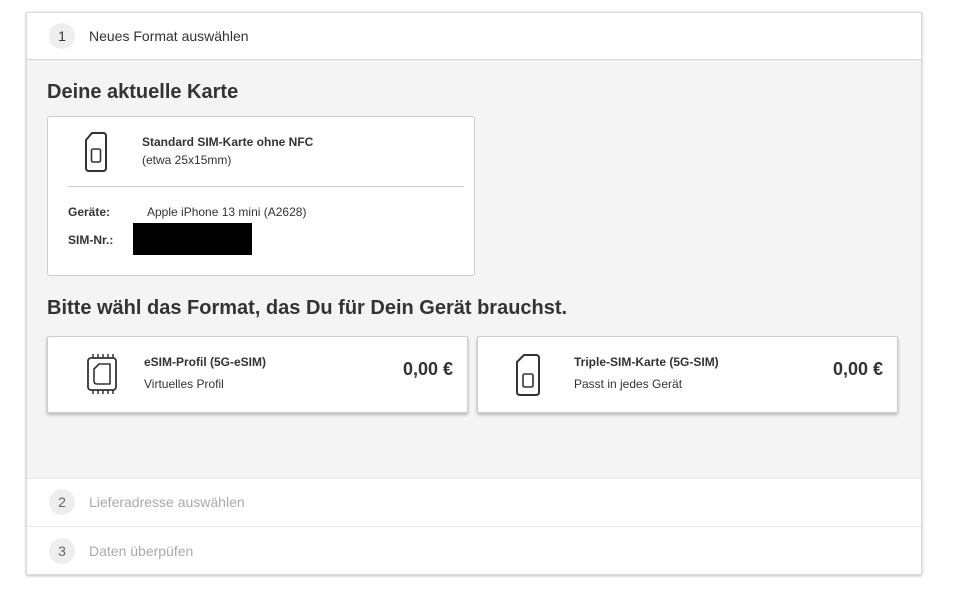 This screenshot has width=963, height=599. I want to click on step-2-label: Lieferadresse auswählen, so click(167, 502).